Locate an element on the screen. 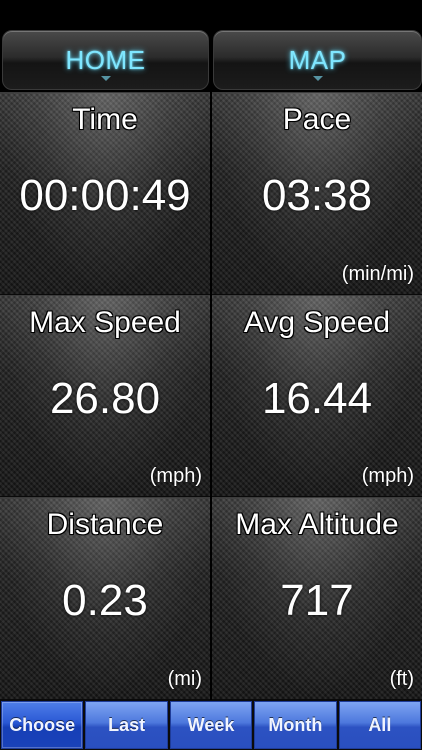 This screenshot has width=422, height=750. top-nav: HOME MAP is located at coordinates (211, 60).